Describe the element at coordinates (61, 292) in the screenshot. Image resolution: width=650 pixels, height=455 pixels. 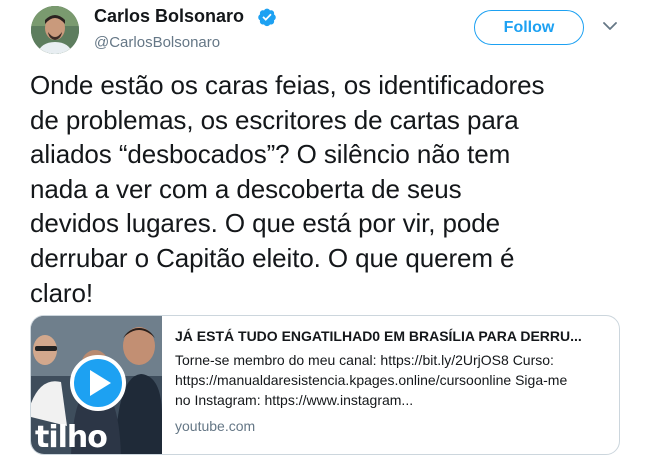
I see `tweet-text-line: claro!` at that location.